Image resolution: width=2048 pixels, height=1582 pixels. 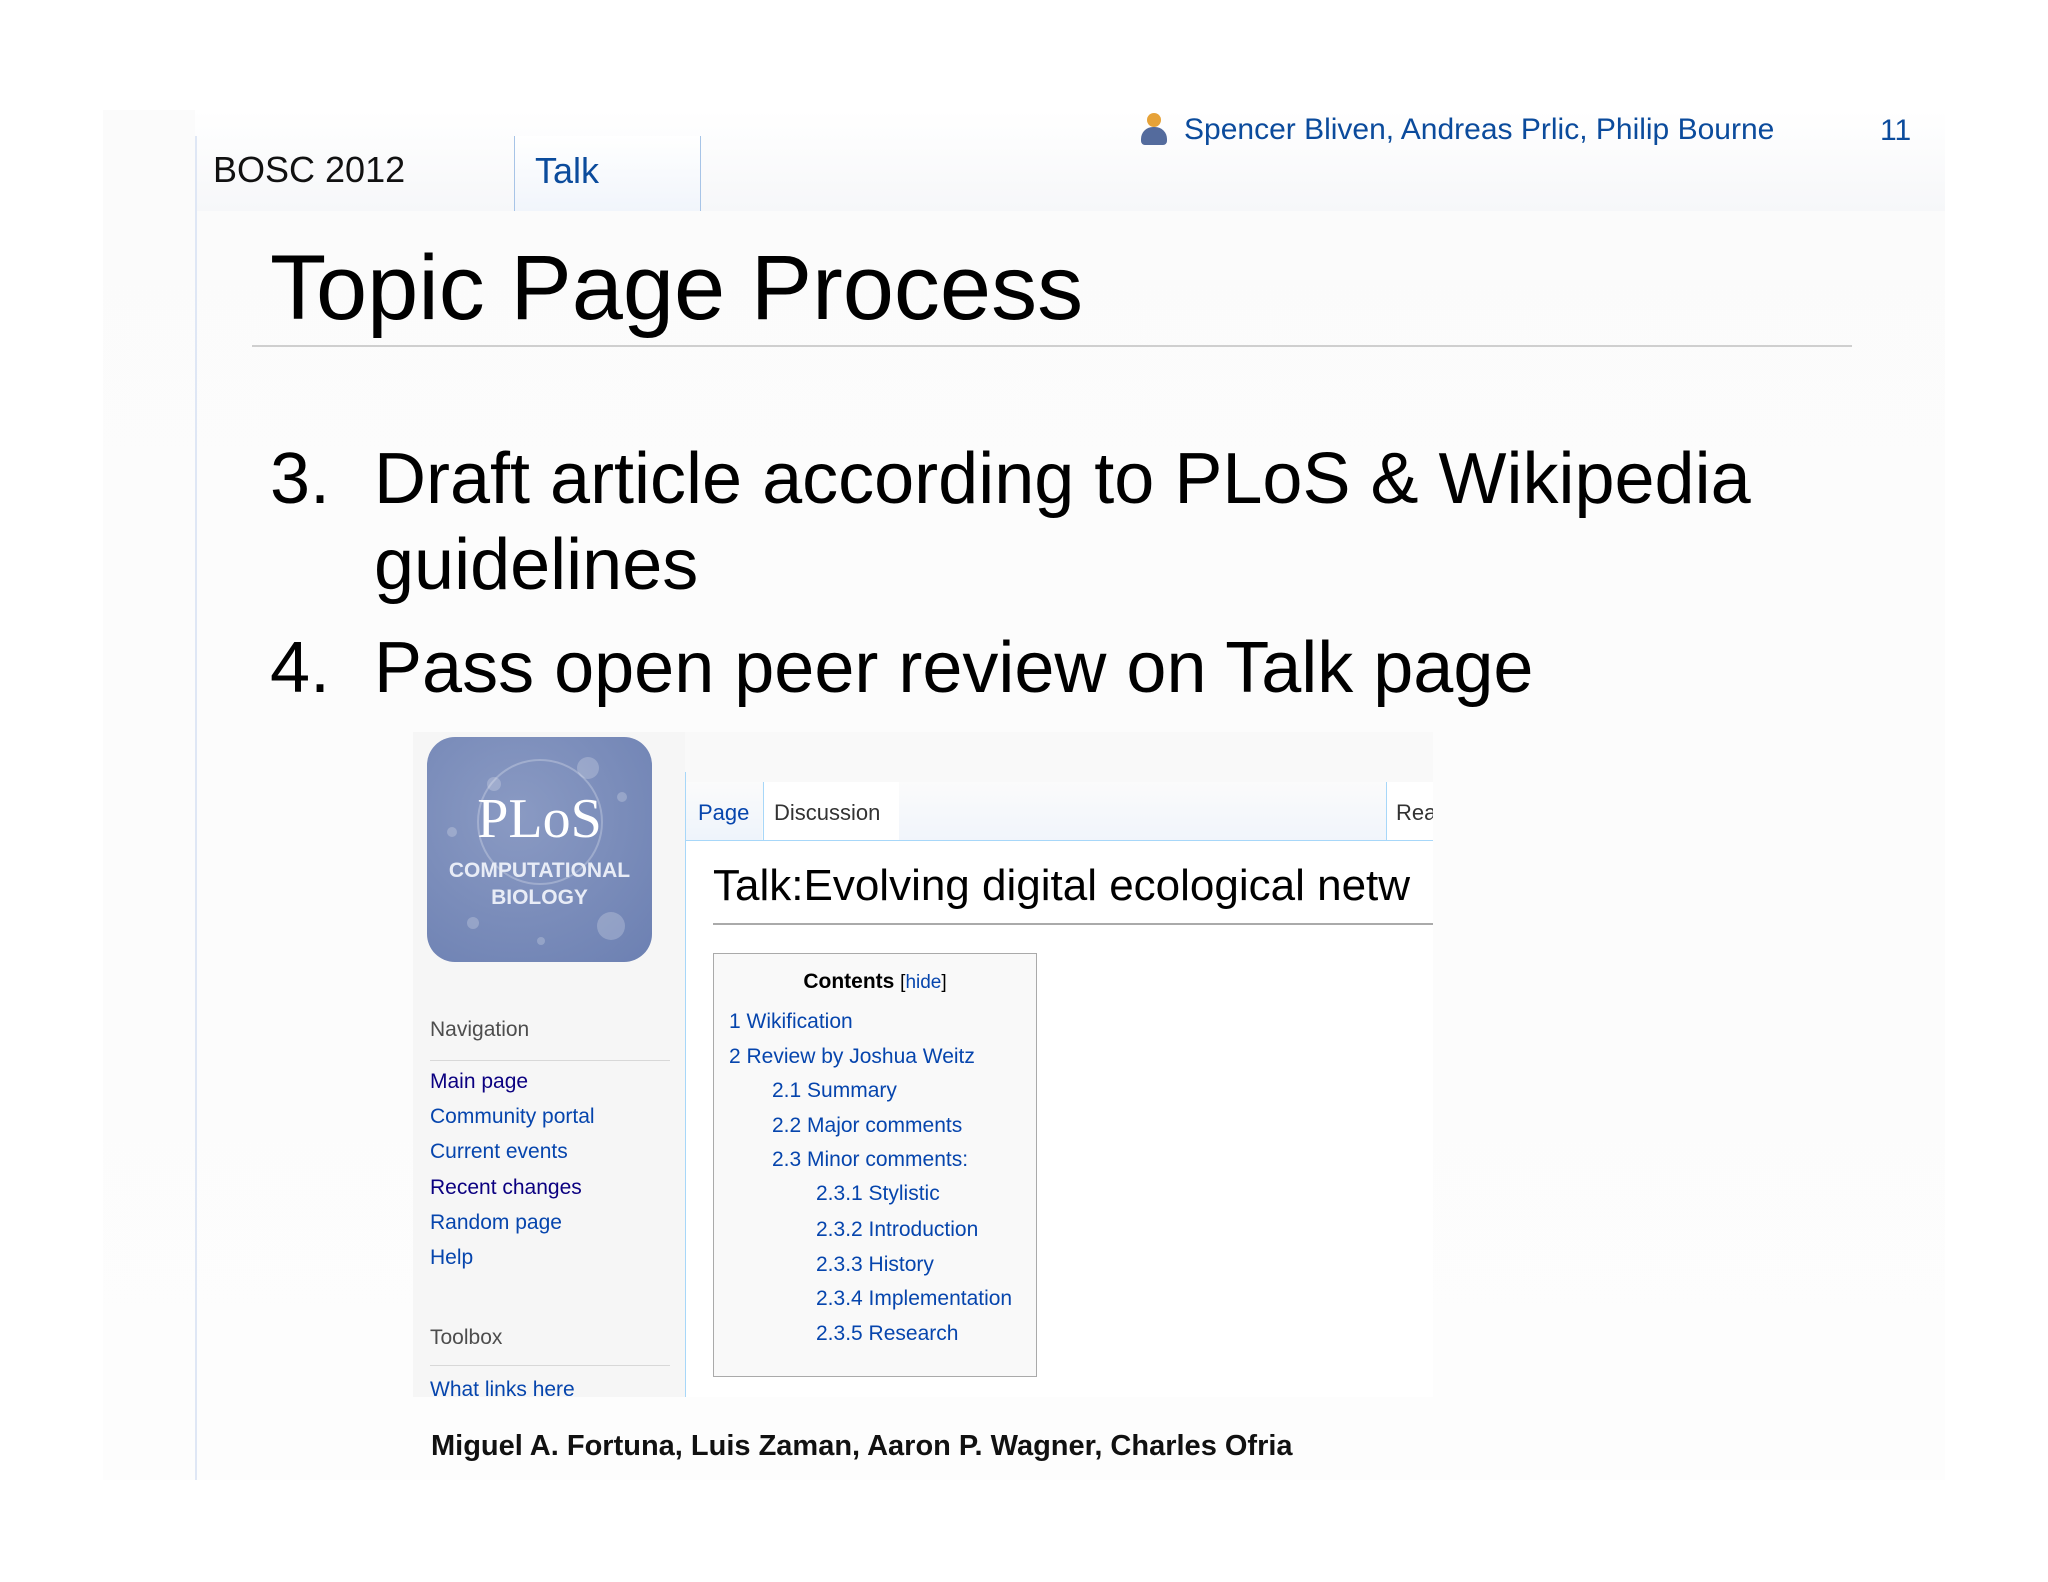 What do you see at coordinates (496, 1223) in the screenshot?
I see `sidebar-item-random-page: Random page` at bounding box center [496, 1223].